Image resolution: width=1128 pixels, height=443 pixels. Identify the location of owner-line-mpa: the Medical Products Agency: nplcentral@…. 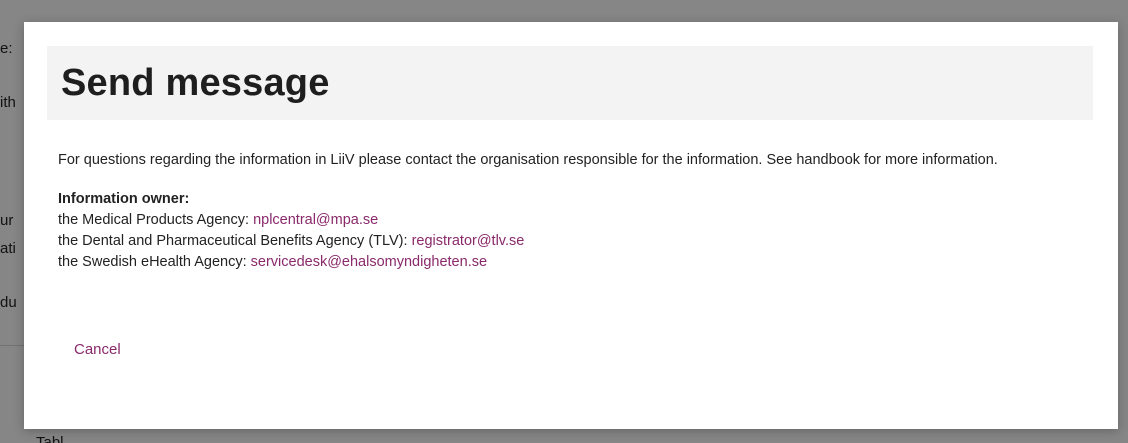
(573, 220).